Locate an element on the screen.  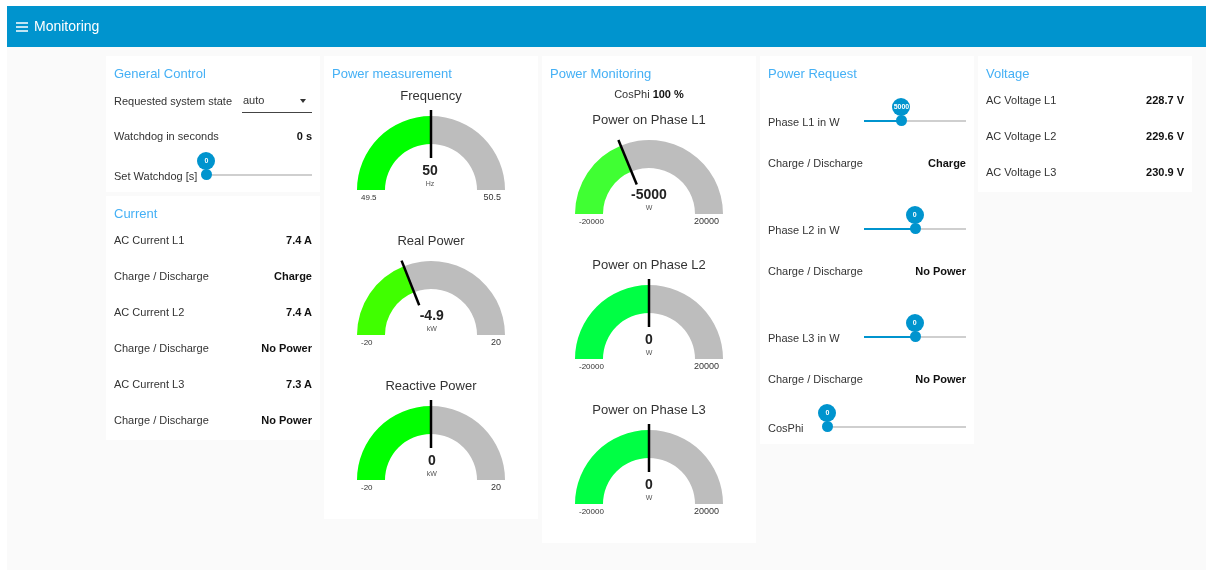
state-dropdown: auto is located at coordinates (277, 101).